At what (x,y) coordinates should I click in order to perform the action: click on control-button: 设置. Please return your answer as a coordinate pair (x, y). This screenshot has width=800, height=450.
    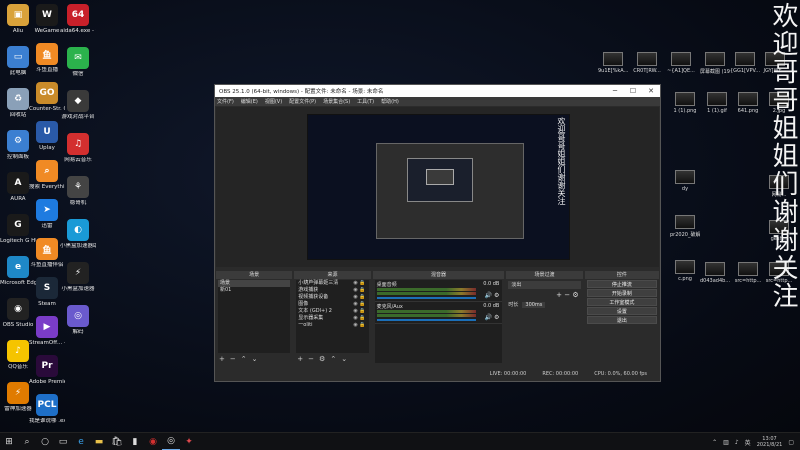
    Looking at the image, I should click on (621, 311).